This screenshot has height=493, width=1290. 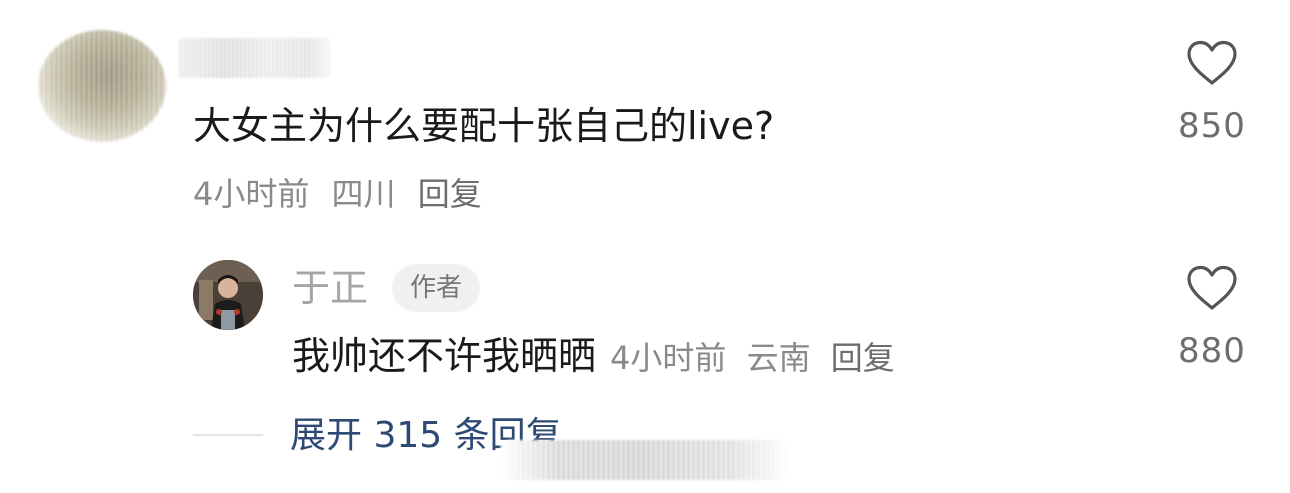 What do you see at coordinates (598, 356) in the screenshot?
I see `reply-body: 我帅还不许我晒晒 4小时前 云南 回复` at bounding box center [598, 356].